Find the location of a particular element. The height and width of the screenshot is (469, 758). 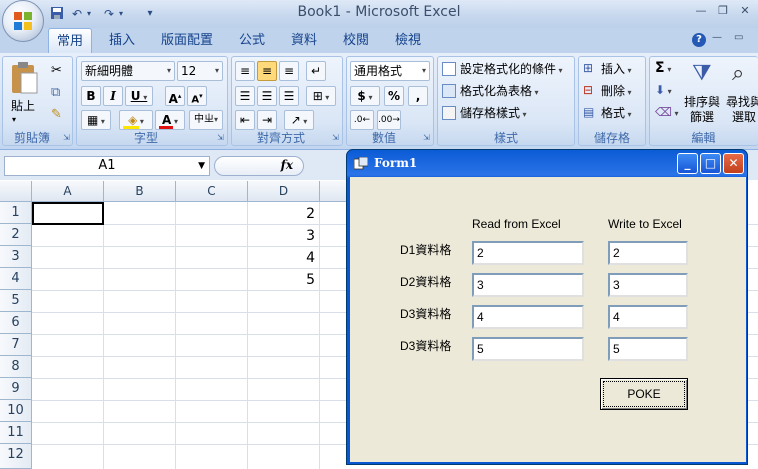

font-name-value: 新細明體 is located at coordinates (109, 71).